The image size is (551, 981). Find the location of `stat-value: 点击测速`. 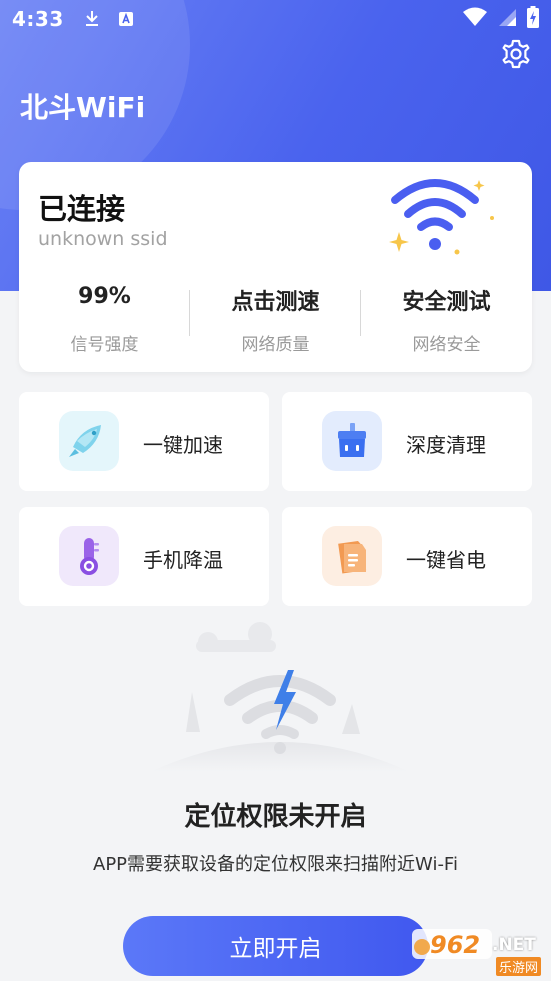

stat-value: 点击测速 is located at coordinates (275, 302).